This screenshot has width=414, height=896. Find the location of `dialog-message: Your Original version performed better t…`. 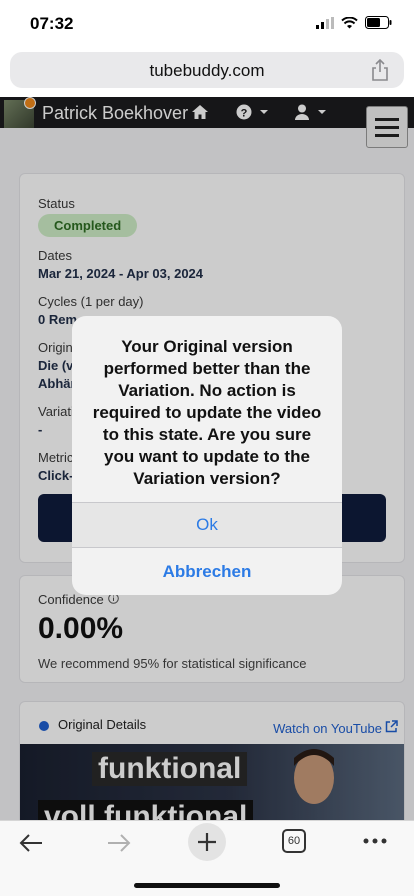

dialog-message: Your Original version performed better t… is located at coordinates (207, 412).